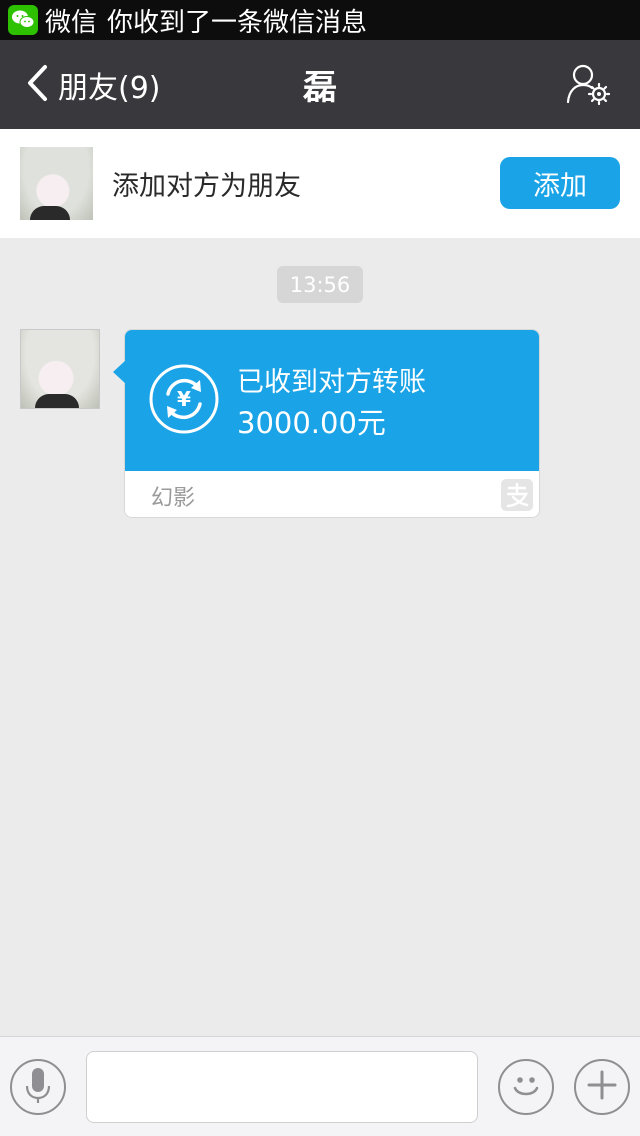 The width and height of the screenshot is (640, 1136). What do you see at coordinates (320, 88) in the screenshot?
I see `chat-title: 磊` at bounding box center [320, 88].